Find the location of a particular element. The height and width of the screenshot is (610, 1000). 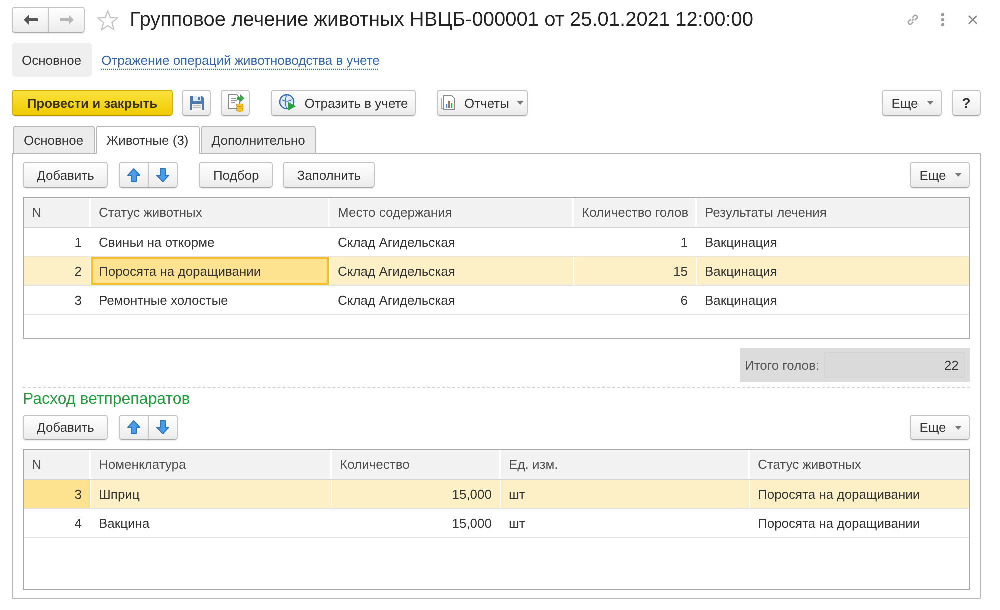

column-header: Номенклатура is located at coordinates (211, 464).